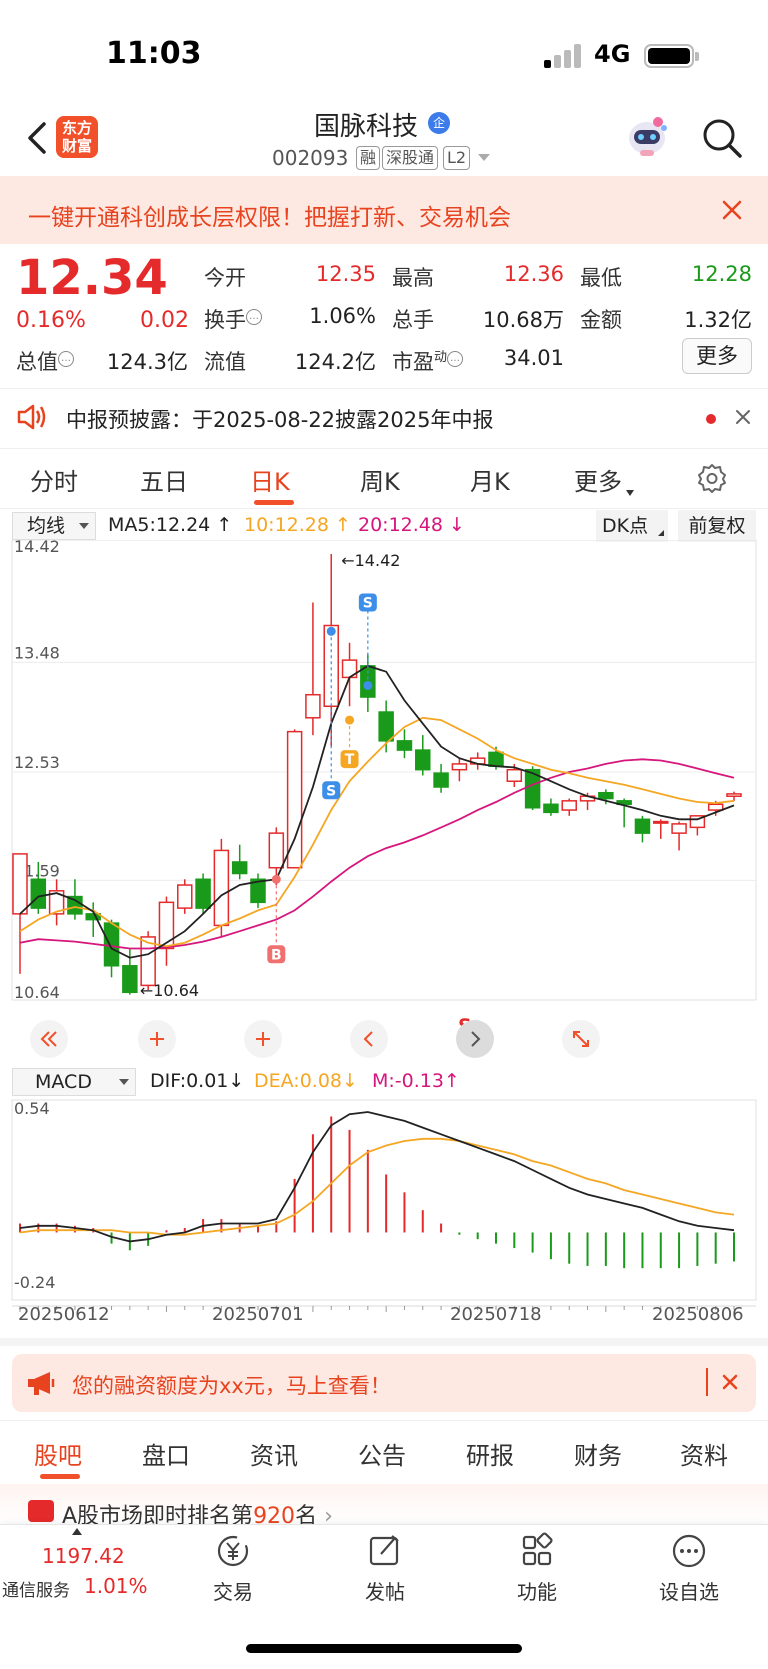 Image resolution: width=768 pixels, height=1669 pixels. Describe the element at coordinates (54, 526) in the screenshot. I see `indicator-select: 均线` at that location.